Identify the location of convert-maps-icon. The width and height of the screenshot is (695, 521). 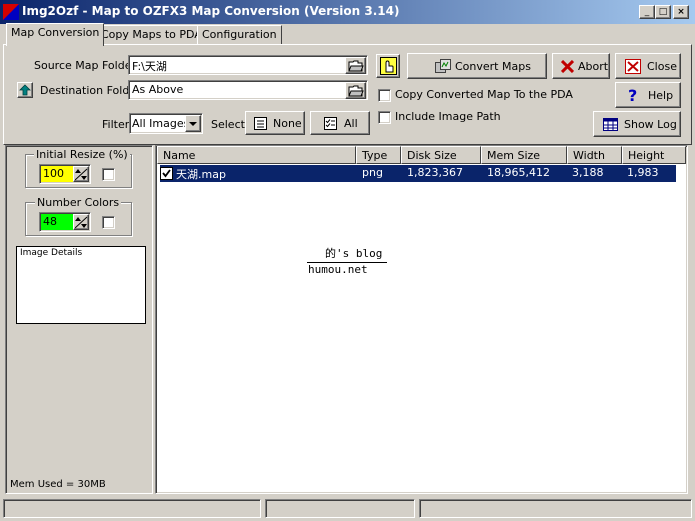
(443, 66).